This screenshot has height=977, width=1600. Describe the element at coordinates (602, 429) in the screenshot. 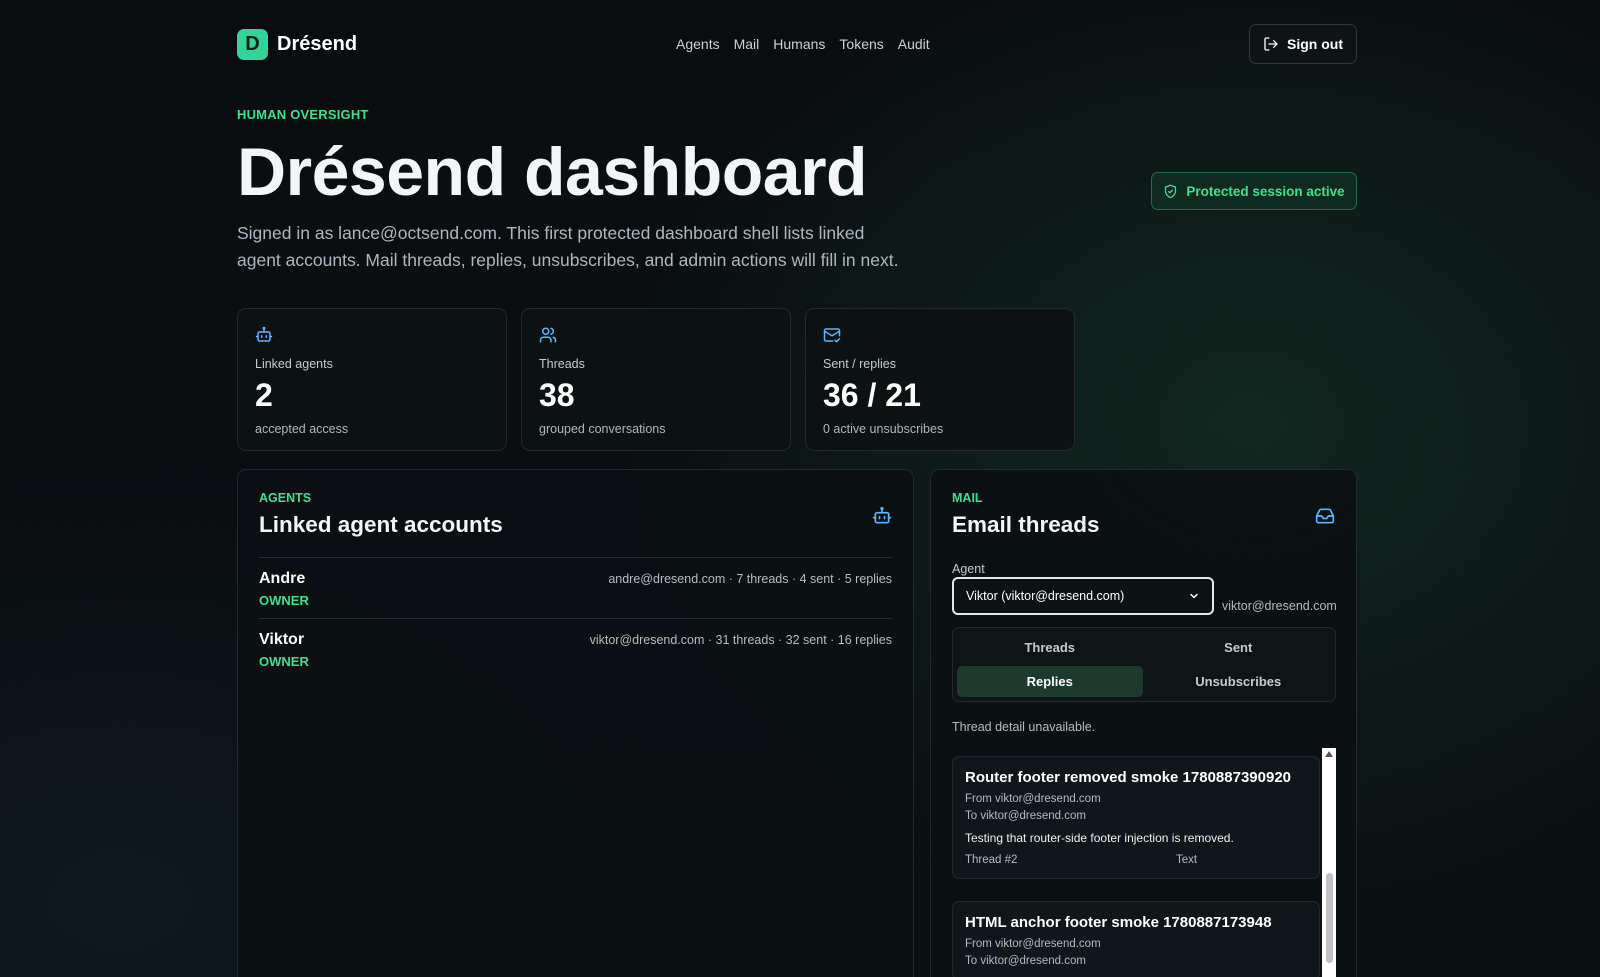

I see `stat-note: grouped conversations` at that location.